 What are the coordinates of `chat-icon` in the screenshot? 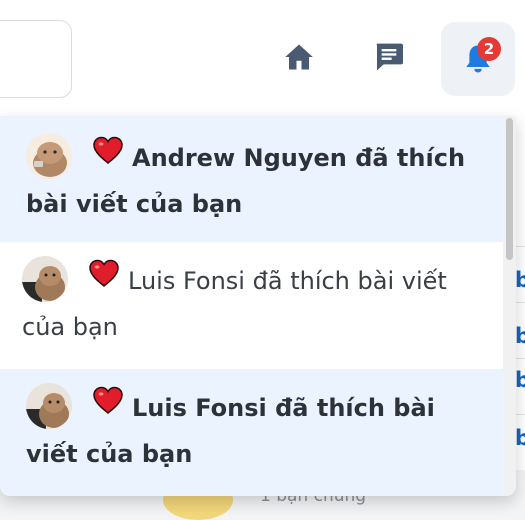 It's located at (389, 59).